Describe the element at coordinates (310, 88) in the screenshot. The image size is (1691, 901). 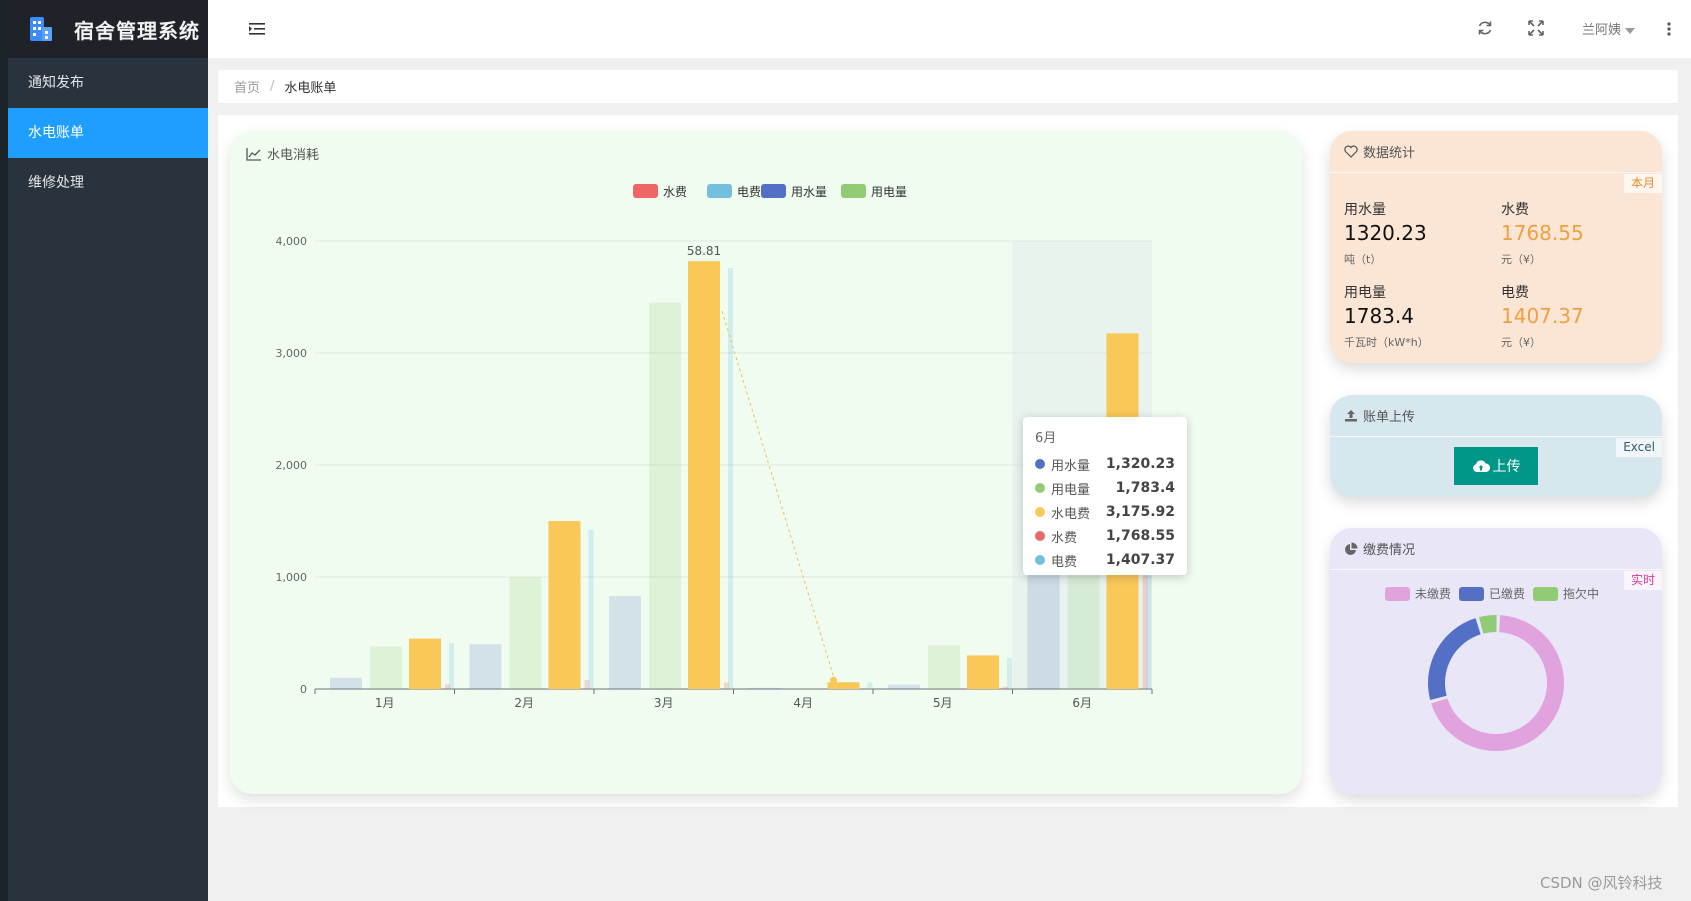
I see `breadcrumb-current: 水电账单` at that location.